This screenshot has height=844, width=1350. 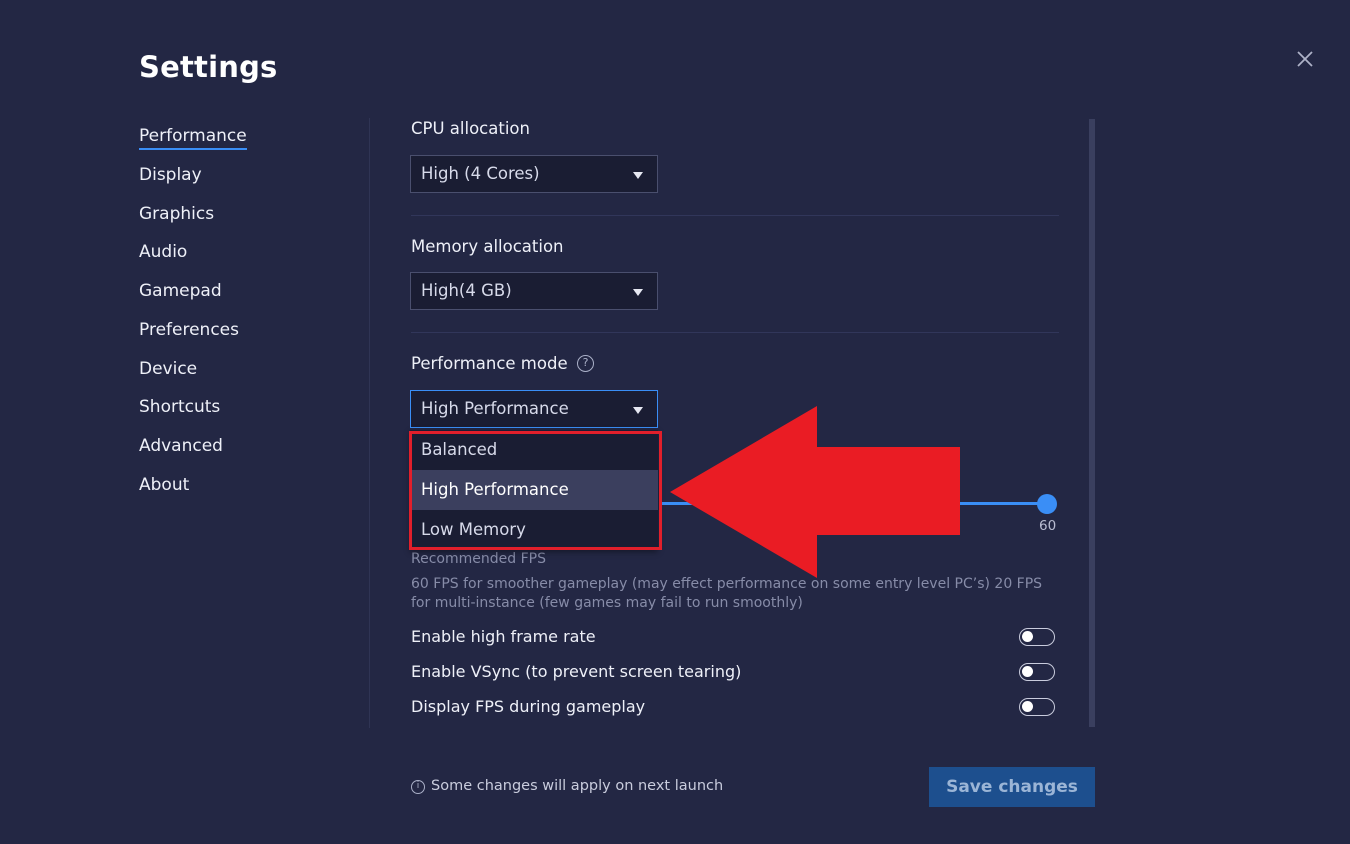 I want to click on performance-mode-select: High Performance, so click(x=534, y=409).